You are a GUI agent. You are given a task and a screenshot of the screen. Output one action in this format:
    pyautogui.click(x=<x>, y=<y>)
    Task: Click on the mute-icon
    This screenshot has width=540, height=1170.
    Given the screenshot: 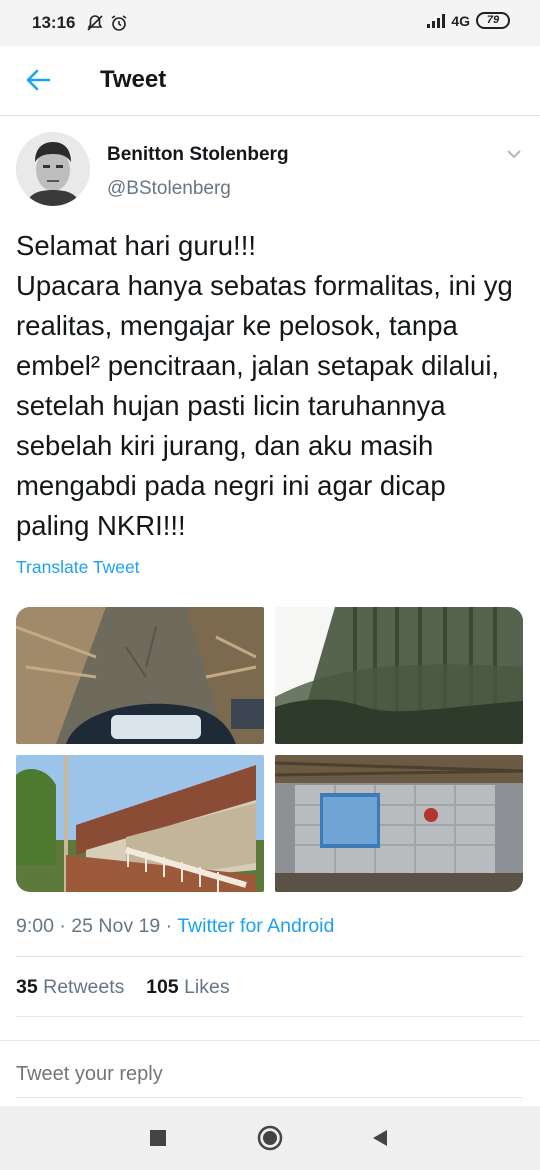 What is the action you would take?
    pyautogui.click(x=95, y=25)
    